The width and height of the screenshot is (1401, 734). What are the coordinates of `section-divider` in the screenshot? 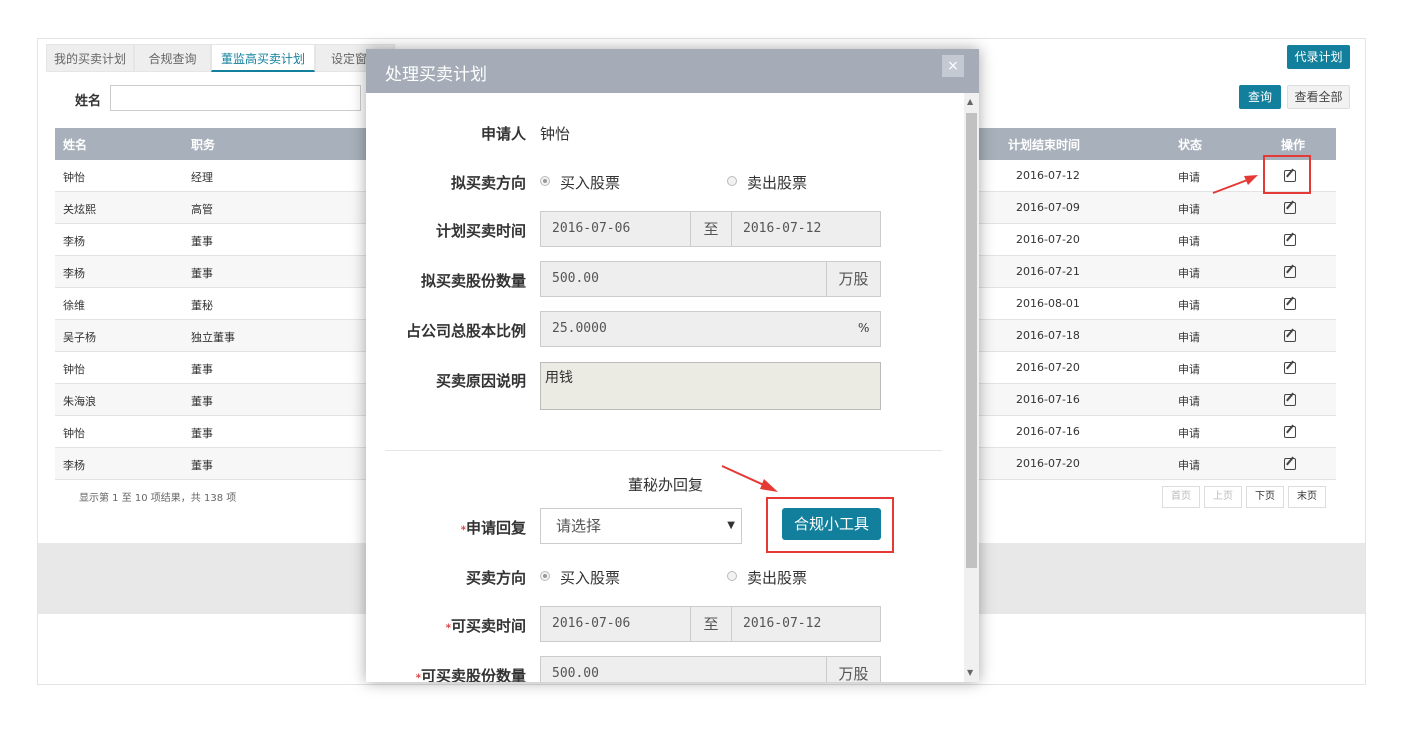 It's located at (663, 450).